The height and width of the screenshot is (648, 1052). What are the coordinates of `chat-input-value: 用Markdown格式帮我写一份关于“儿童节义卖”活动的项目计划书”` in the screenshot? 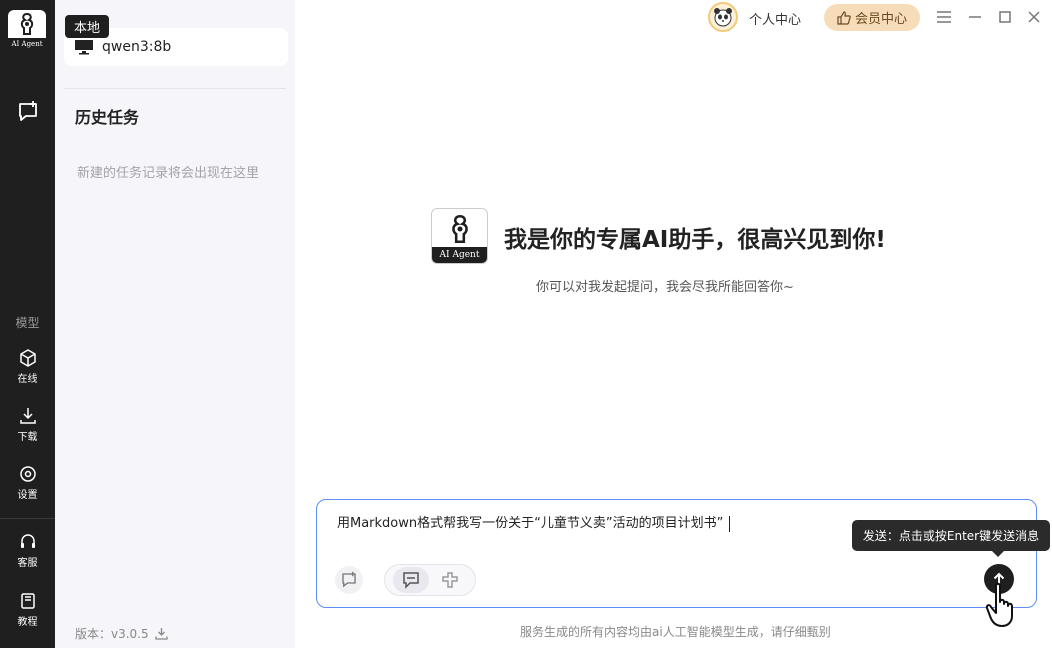 It's located at (530, 523).